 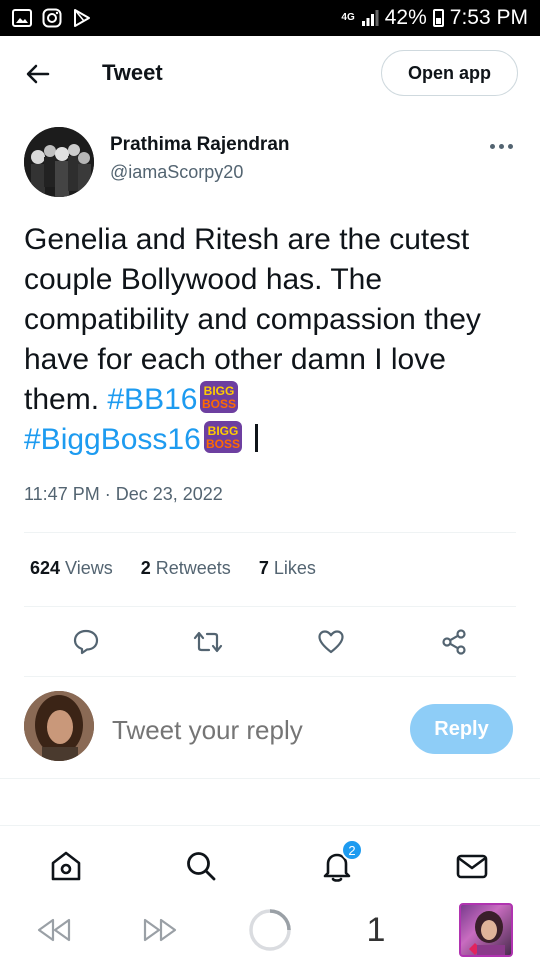 What do you see at coordinates (461, 729) in the screenshot?
I see `reply-button: Reply` at bounding box center [461, 729].